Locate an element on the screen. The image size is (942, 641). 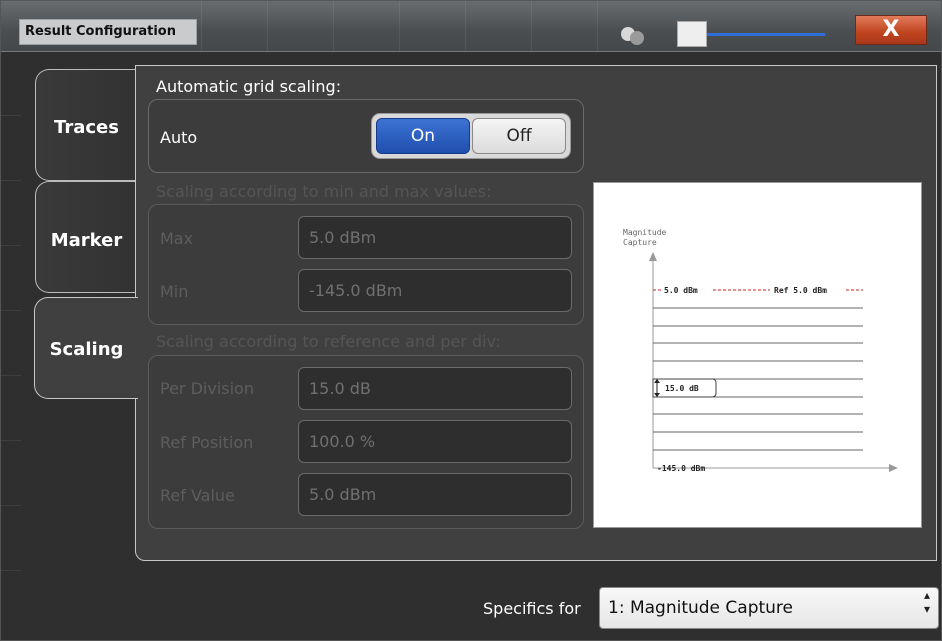
specifics-label: Specifics for is located at coordinates (532, 608).